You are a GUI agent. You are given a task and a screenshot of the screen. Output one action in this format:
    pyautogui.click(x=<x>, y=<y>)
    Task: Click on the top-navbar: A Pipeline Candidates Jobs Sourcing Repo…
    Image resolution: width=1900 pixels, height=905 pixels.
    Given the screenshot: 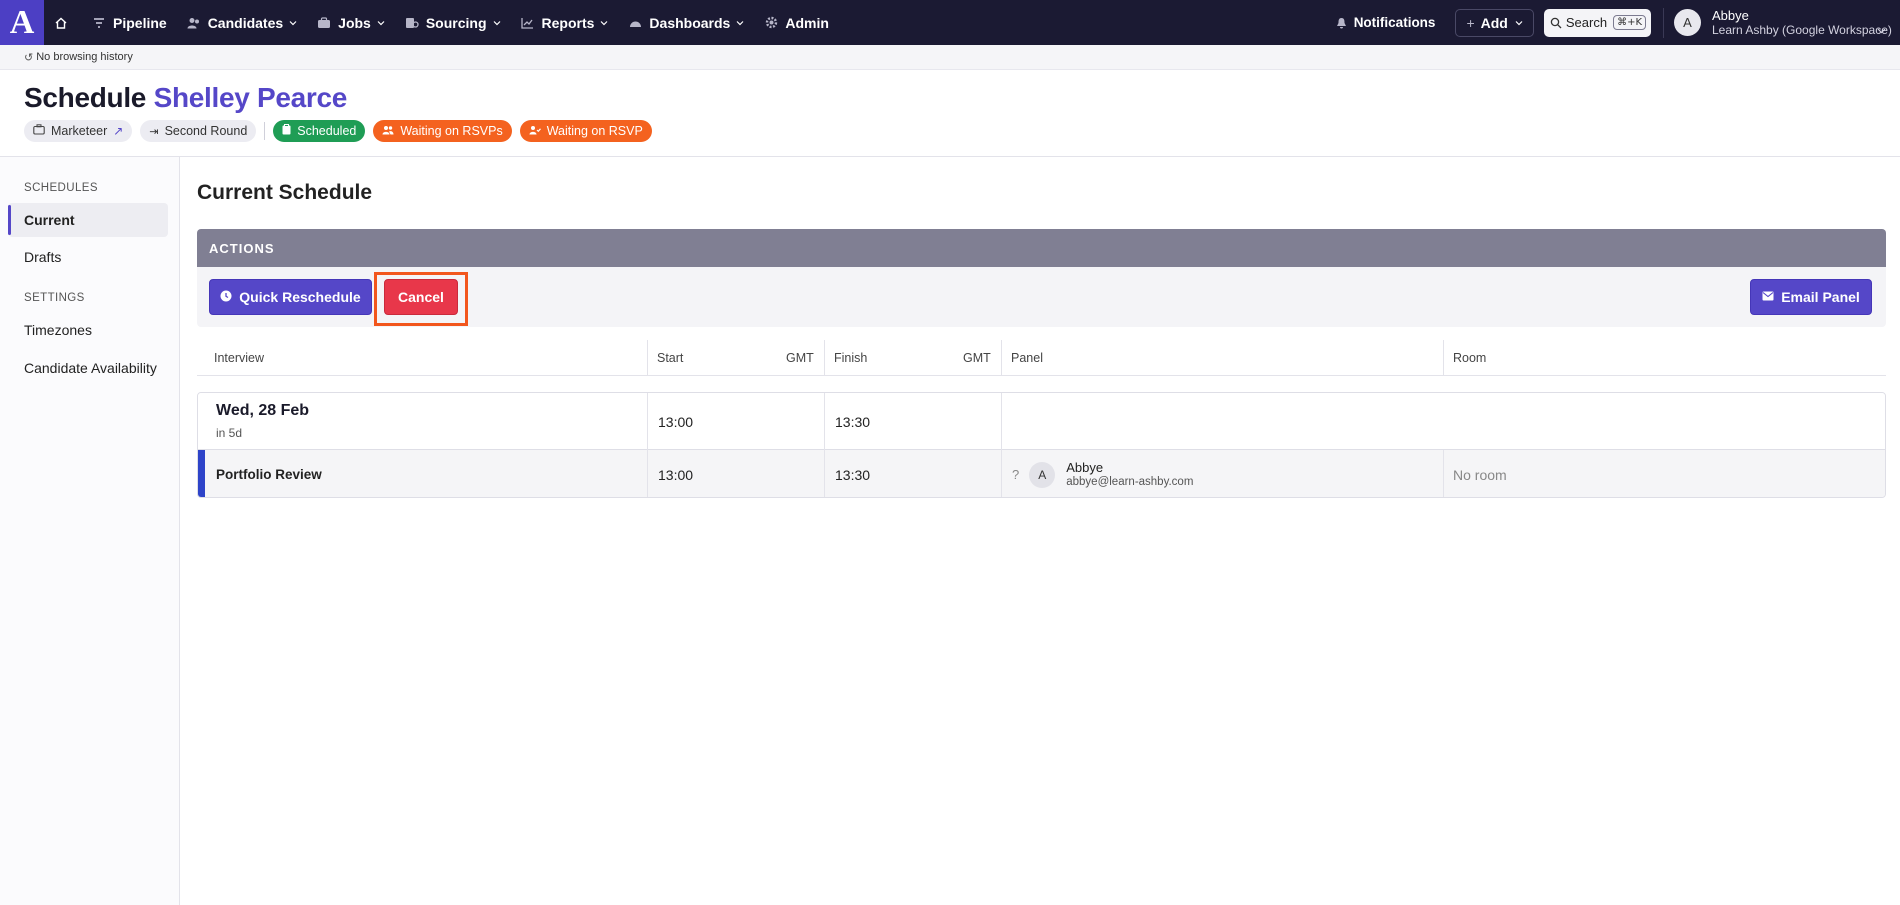 What is the action you would take?
    pyautogui.click(x=950, y=22)
    